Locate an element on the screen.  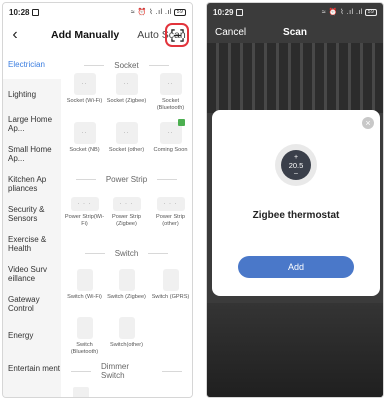
section-title: Dimmer Switch is located at coordinates (126, 371).